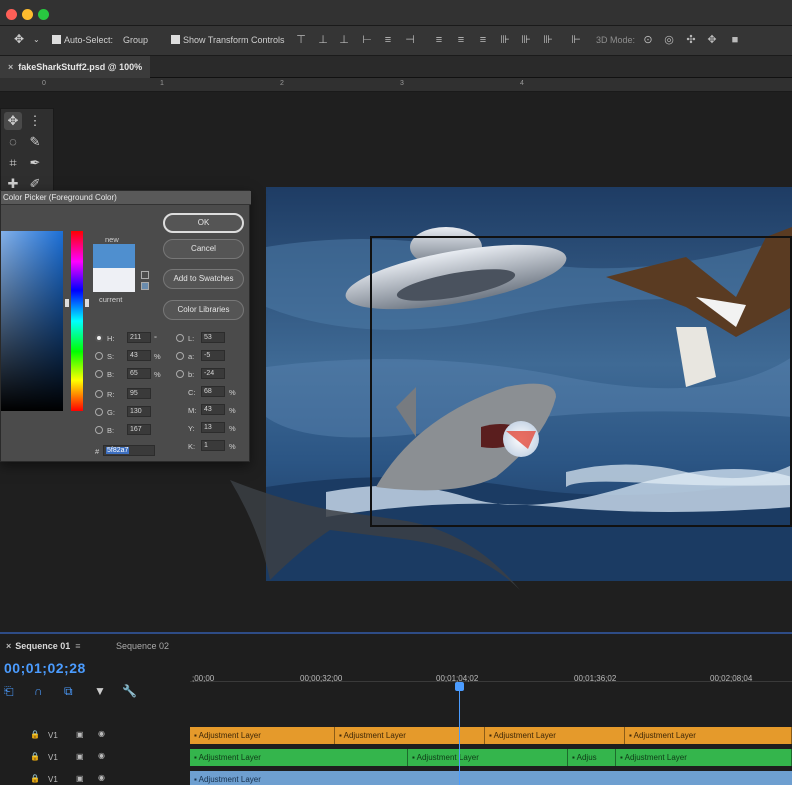  I want to click on auto-select-dropdown: Group, so click(135, 40).